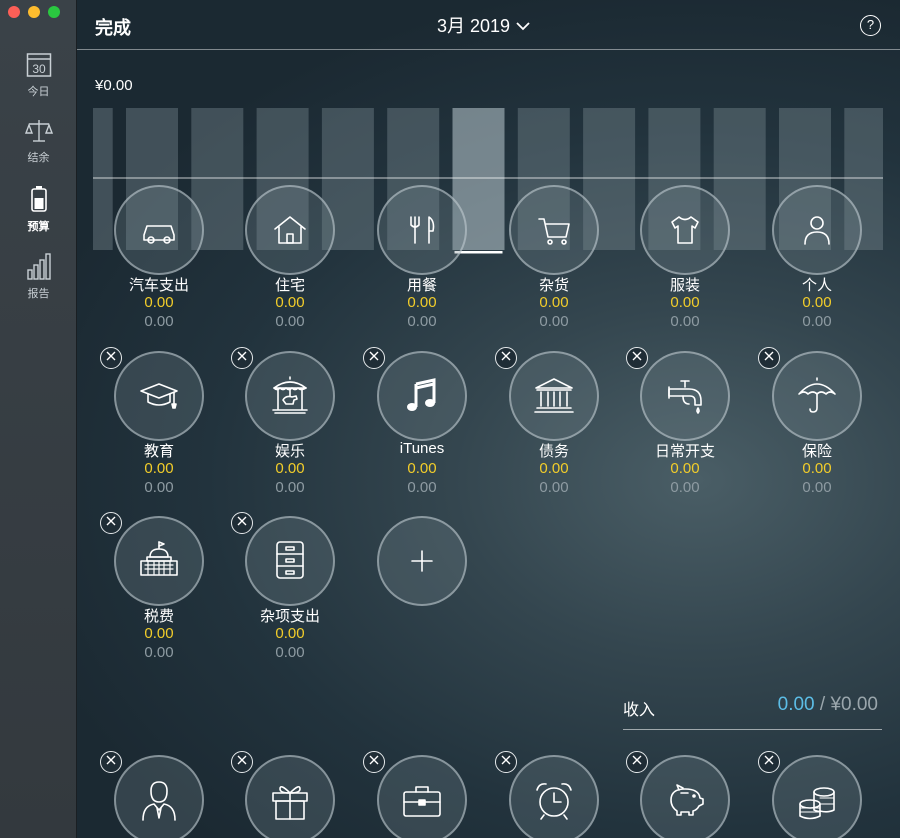 Image resolution: width=900 pixels, height=838 pixels. I want to click on person-icon, so click(817, 230).